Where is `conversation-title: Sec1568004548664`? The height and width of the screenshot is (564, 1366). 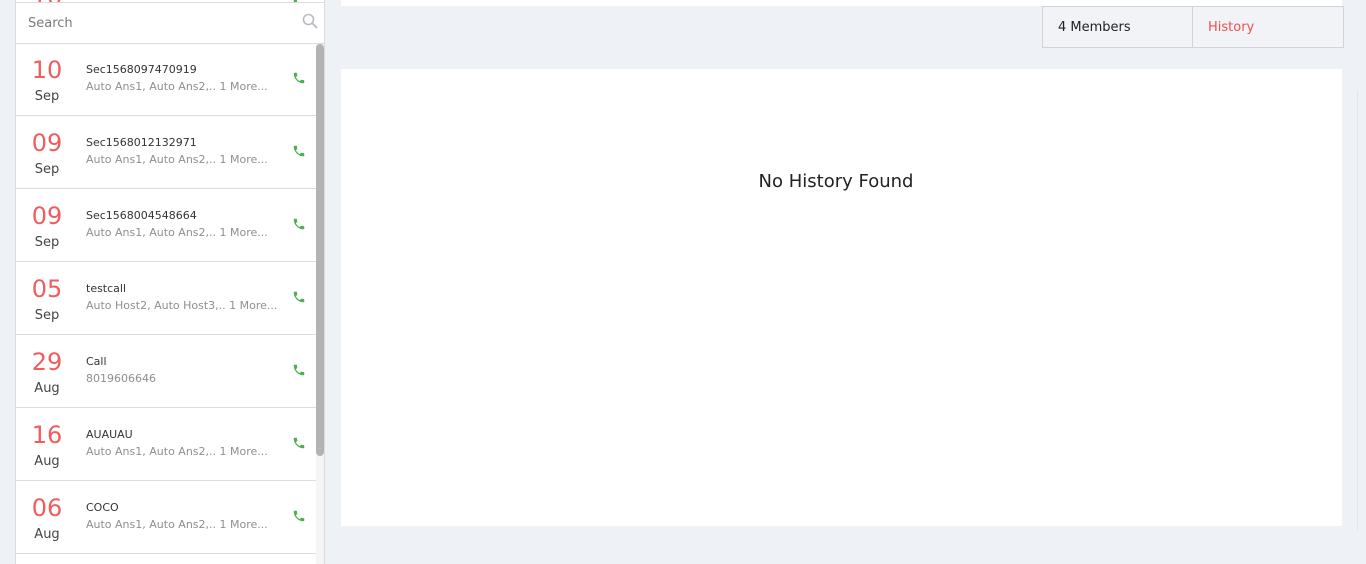
conversation-title: Sec1568004548664 is located at coordinates (141, 215).